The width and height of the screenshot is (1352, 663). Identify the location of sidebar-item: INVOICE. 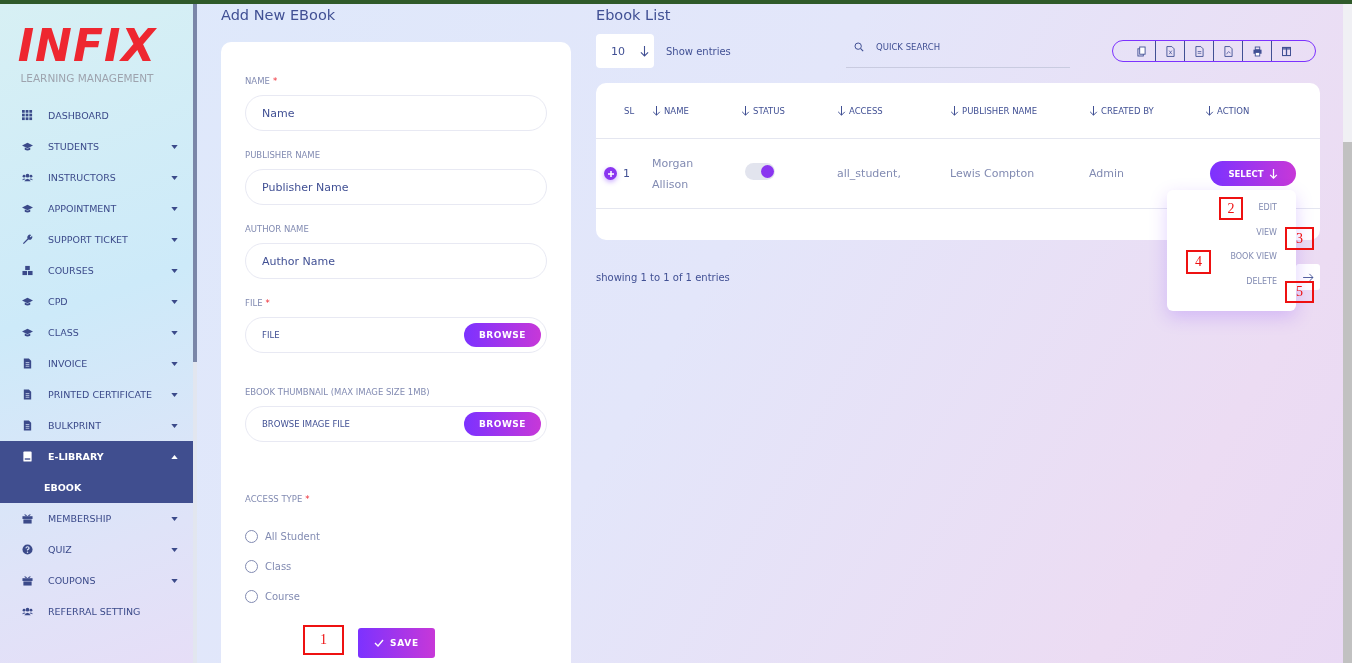
(96, 363).